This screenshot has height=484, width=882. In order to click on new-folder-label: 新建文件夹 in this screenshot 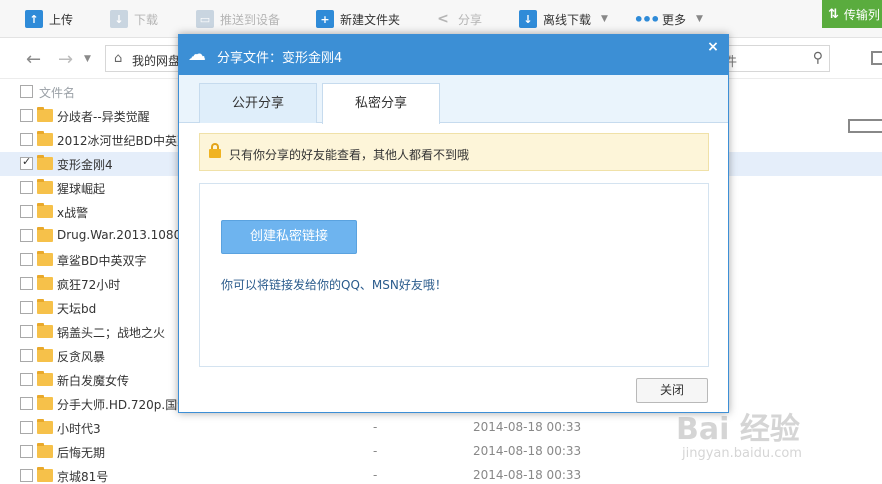, I will do `click(370, 19)`.